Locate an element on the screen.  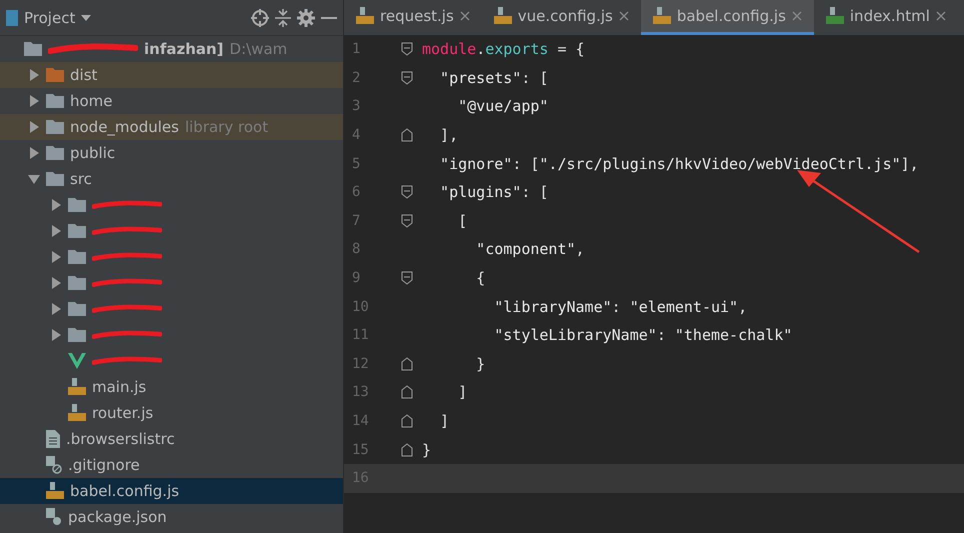
line-number: 15 is located at coordinates (360, 450).